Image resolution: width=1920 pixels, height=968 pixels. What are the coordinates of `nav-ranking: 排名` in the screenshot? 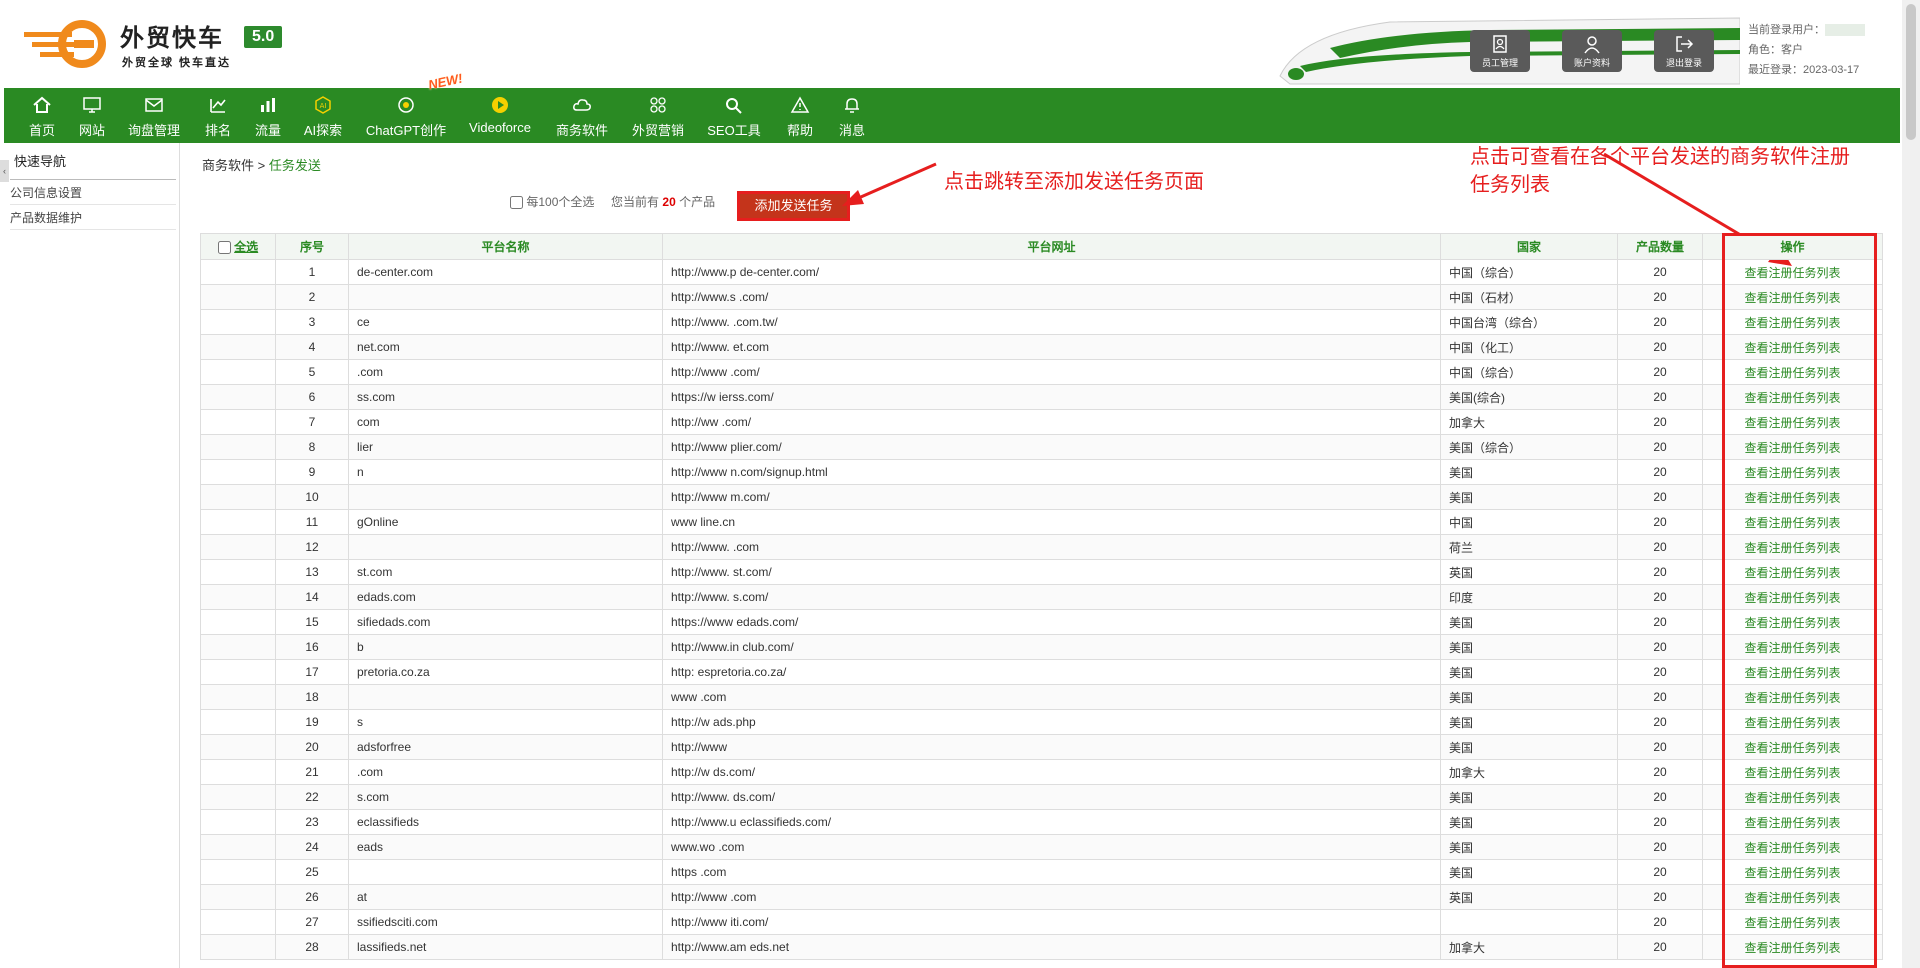 It's located at (218, 115).